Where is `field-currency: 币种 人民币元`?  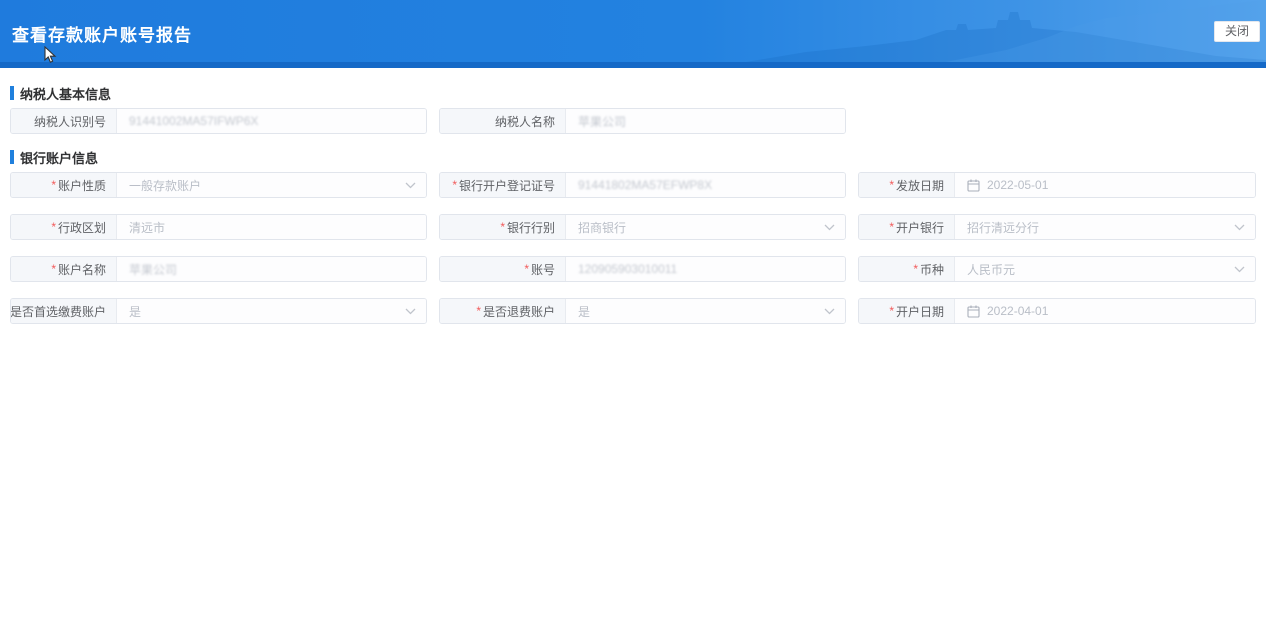
field-currency: 币种 人民币元 is located at coordinates (1057, 269).